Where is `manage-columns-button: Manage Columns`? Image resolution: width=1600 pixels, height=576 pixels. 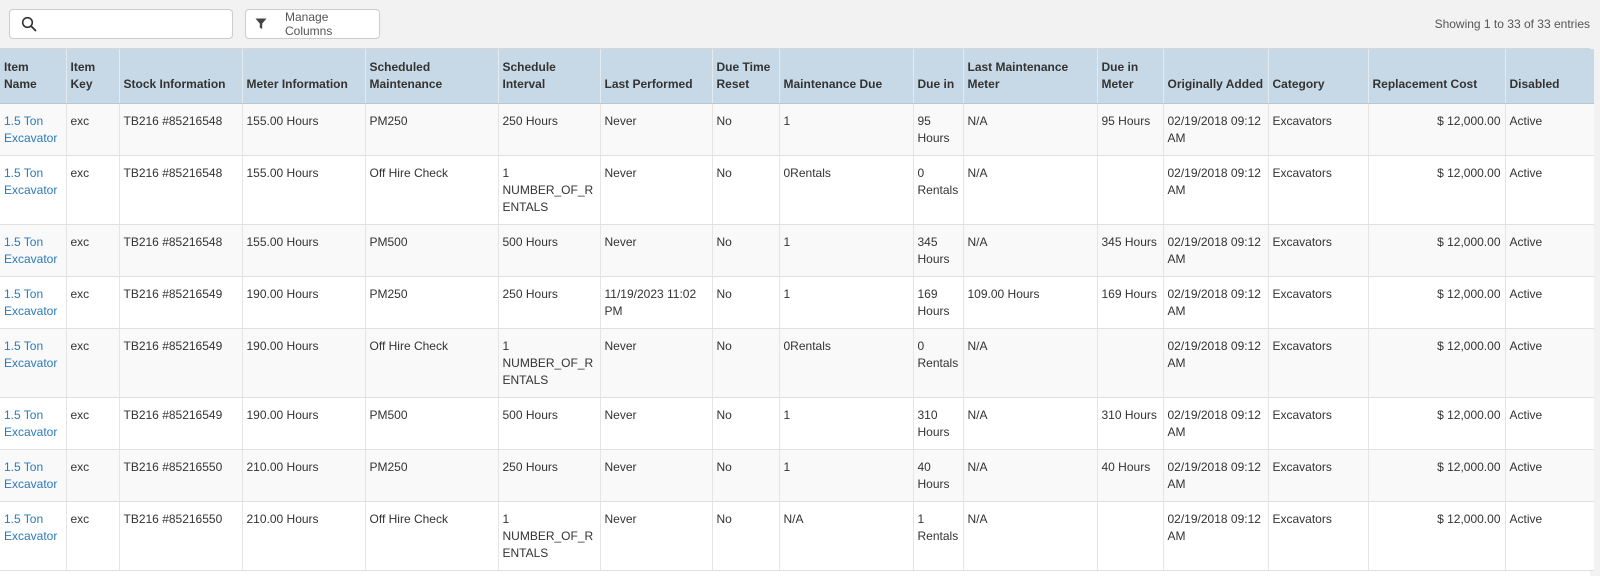 manage-columns-button: Manage Columns is located at coordinates (312, 24).